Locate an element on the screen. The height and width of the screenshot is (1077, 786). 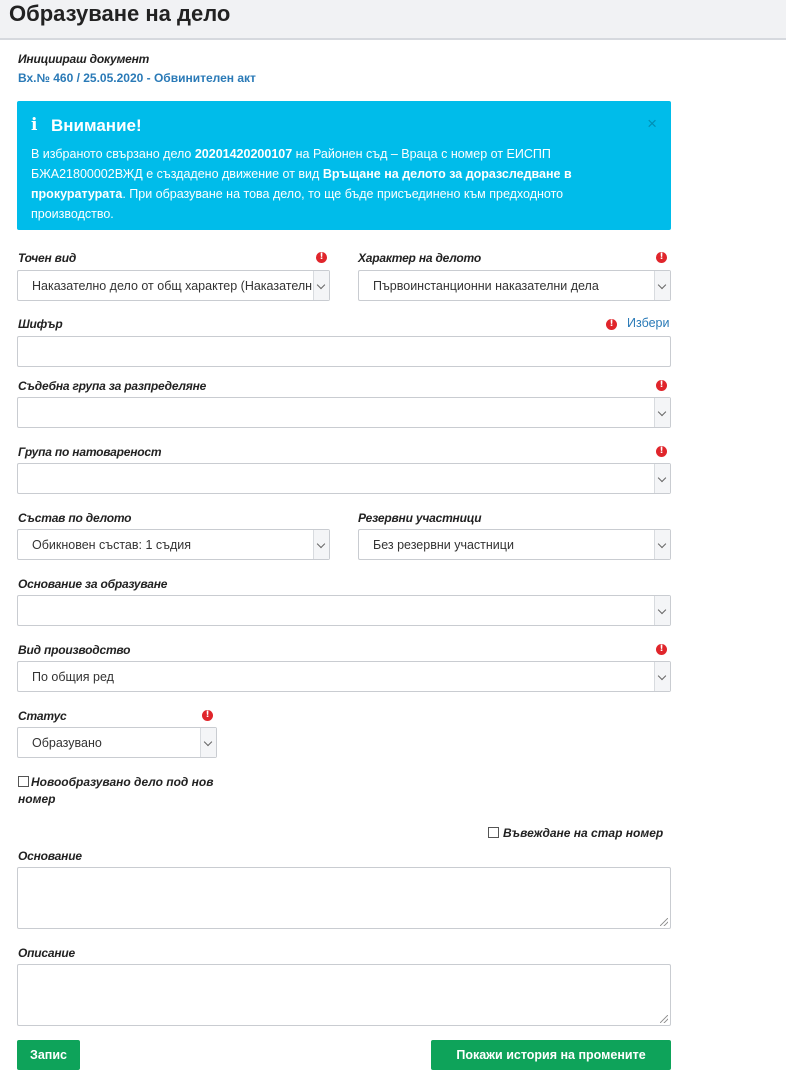
show-history-button: Покажи история на промените is located at coordinates (551, 1055).